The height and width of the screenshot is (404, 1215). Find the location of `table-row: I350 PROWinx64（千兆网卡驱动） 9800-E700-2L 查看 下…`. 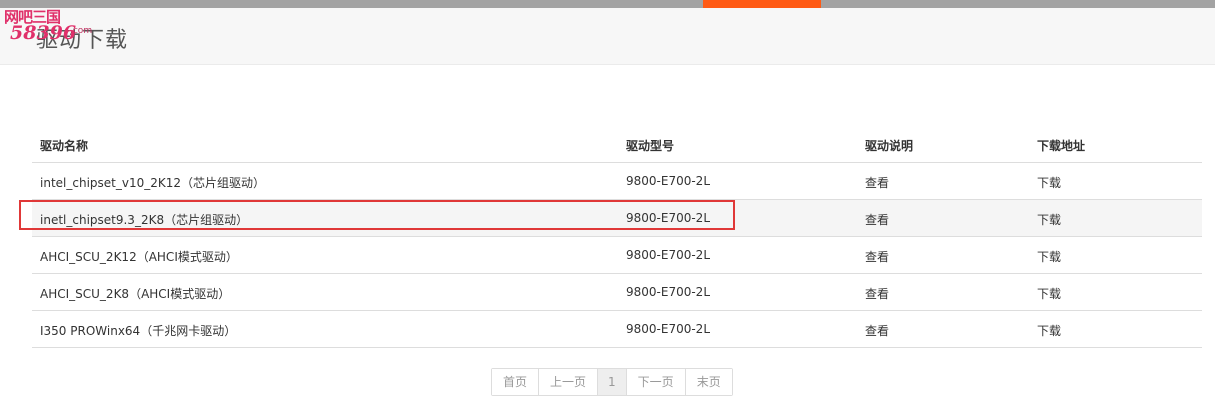

table-row: I350 PROWinx64（千兆网卡驱动） 9800-E700-2L 查看 下… is located at coordinates (617, 329).